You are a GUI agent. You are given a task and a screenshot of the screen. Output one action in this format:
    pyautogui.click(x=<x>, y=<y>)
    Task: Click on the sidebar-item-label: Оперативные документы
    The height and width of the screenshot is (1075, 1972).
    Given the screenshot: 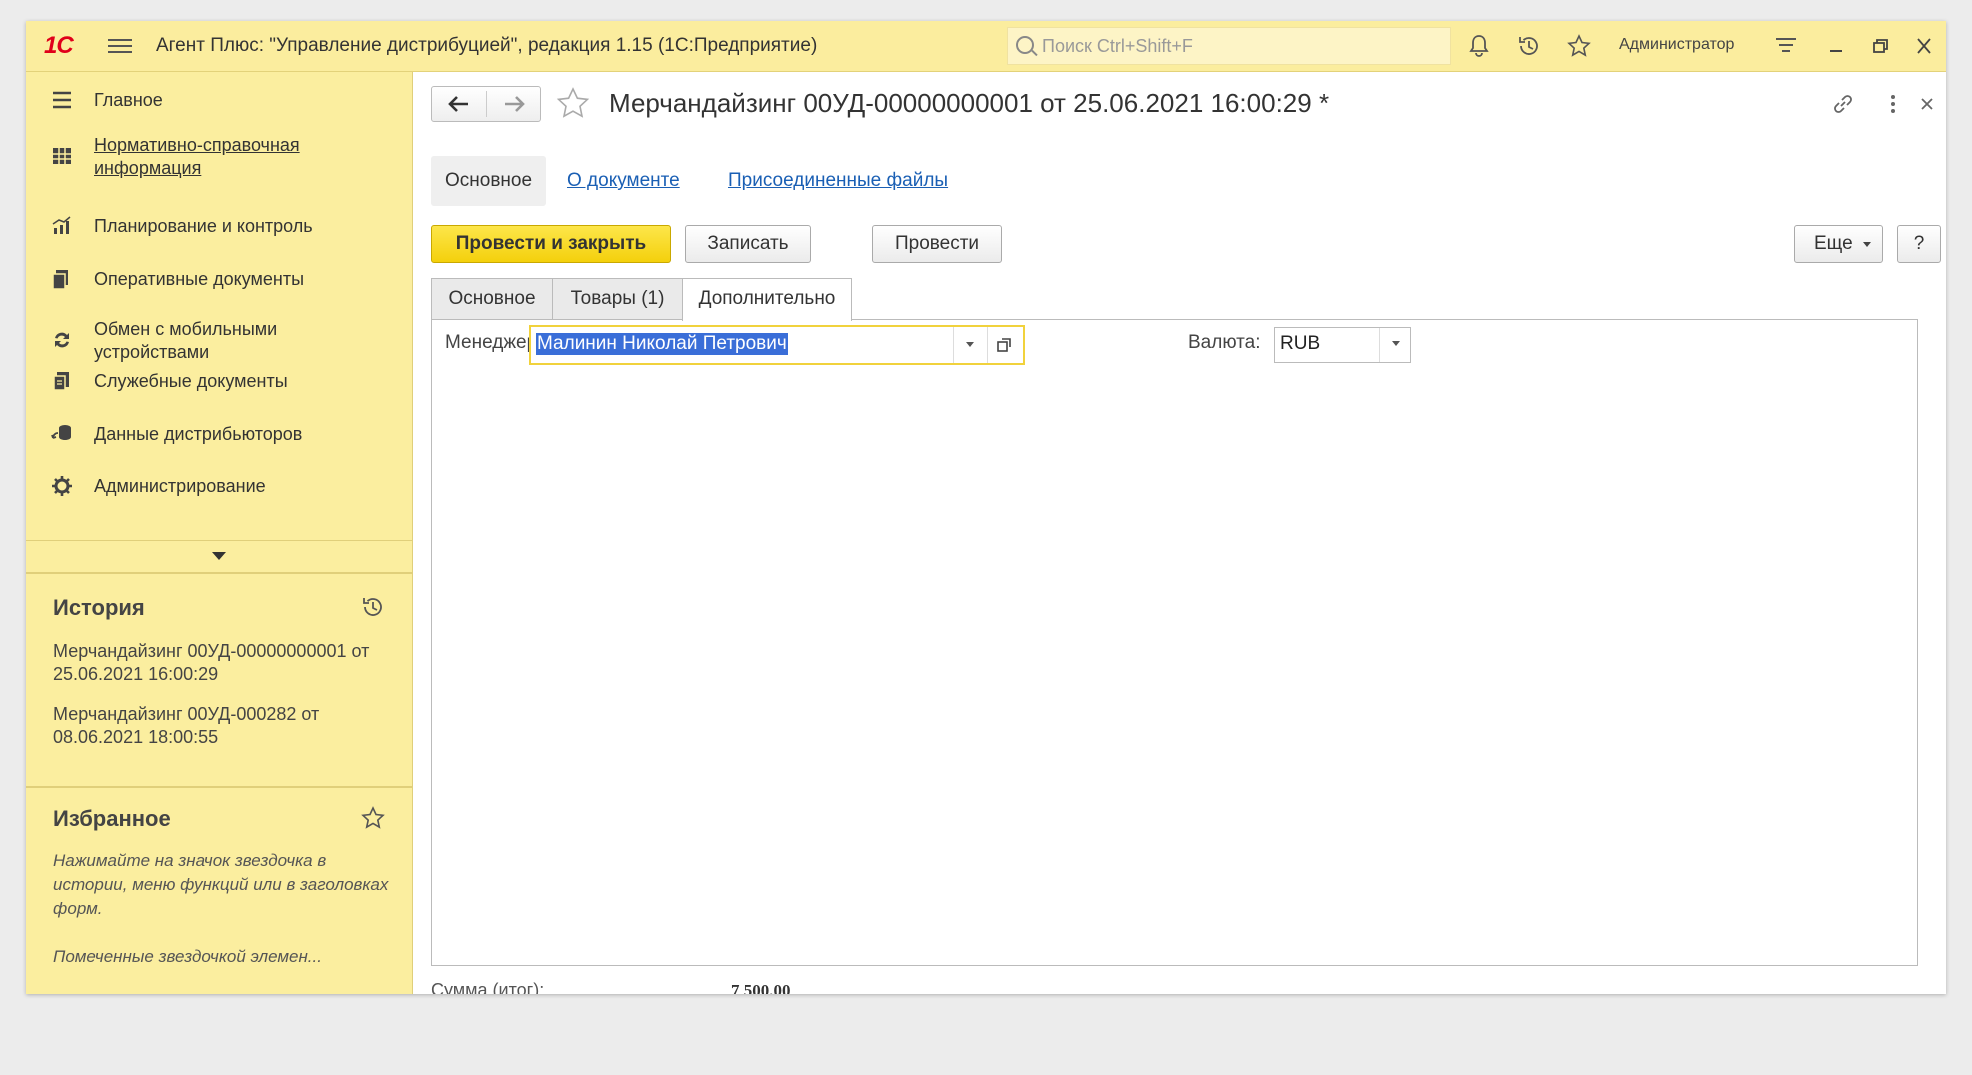 What is the action you would take?
    pyautogui.click(x=199, y=279)
    